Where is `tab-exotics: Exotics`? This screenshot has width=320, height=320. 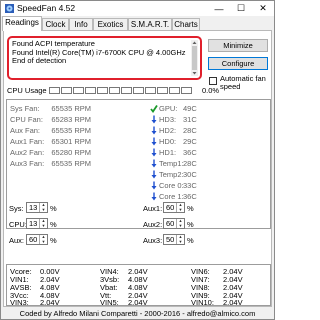
tab-exotics: Exotics is located at coordinates (110, 24).